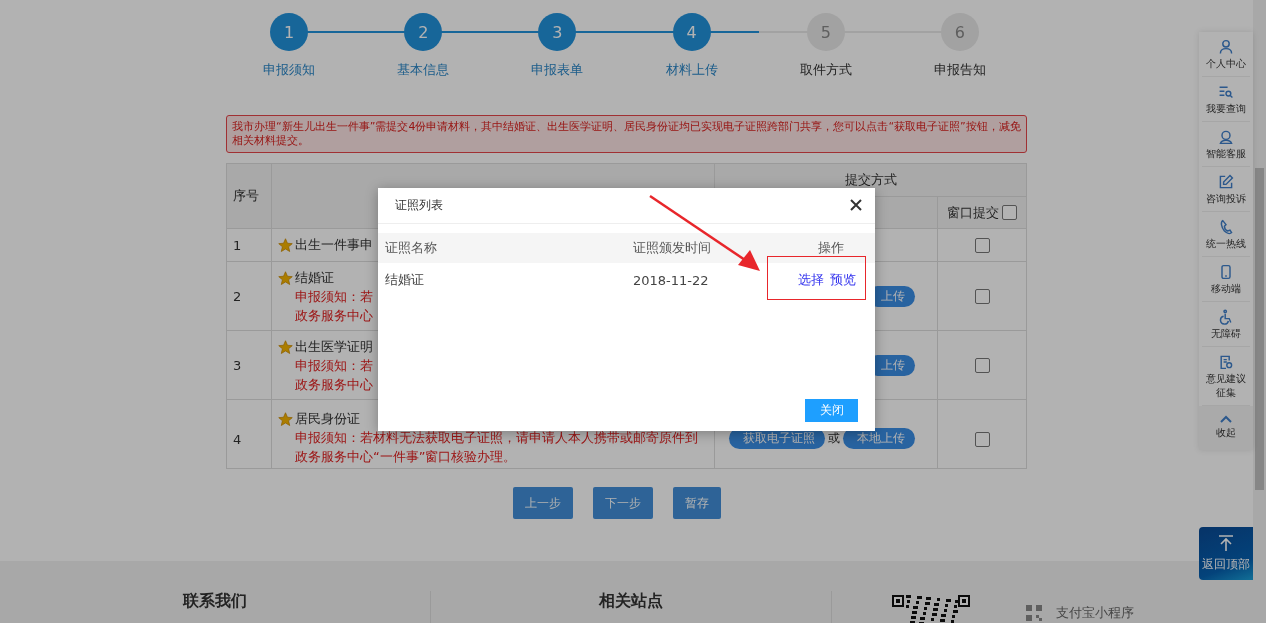 Image resolution: width=1266 pixels, height=623 pixels. I want to click on step-number: 4, so click(691, 32).